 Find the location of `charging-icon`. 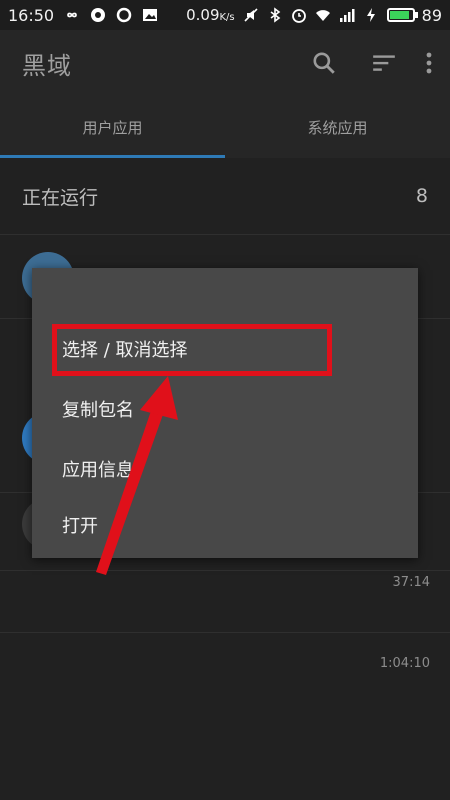

charging-icon is located at coordinates (370, 15).